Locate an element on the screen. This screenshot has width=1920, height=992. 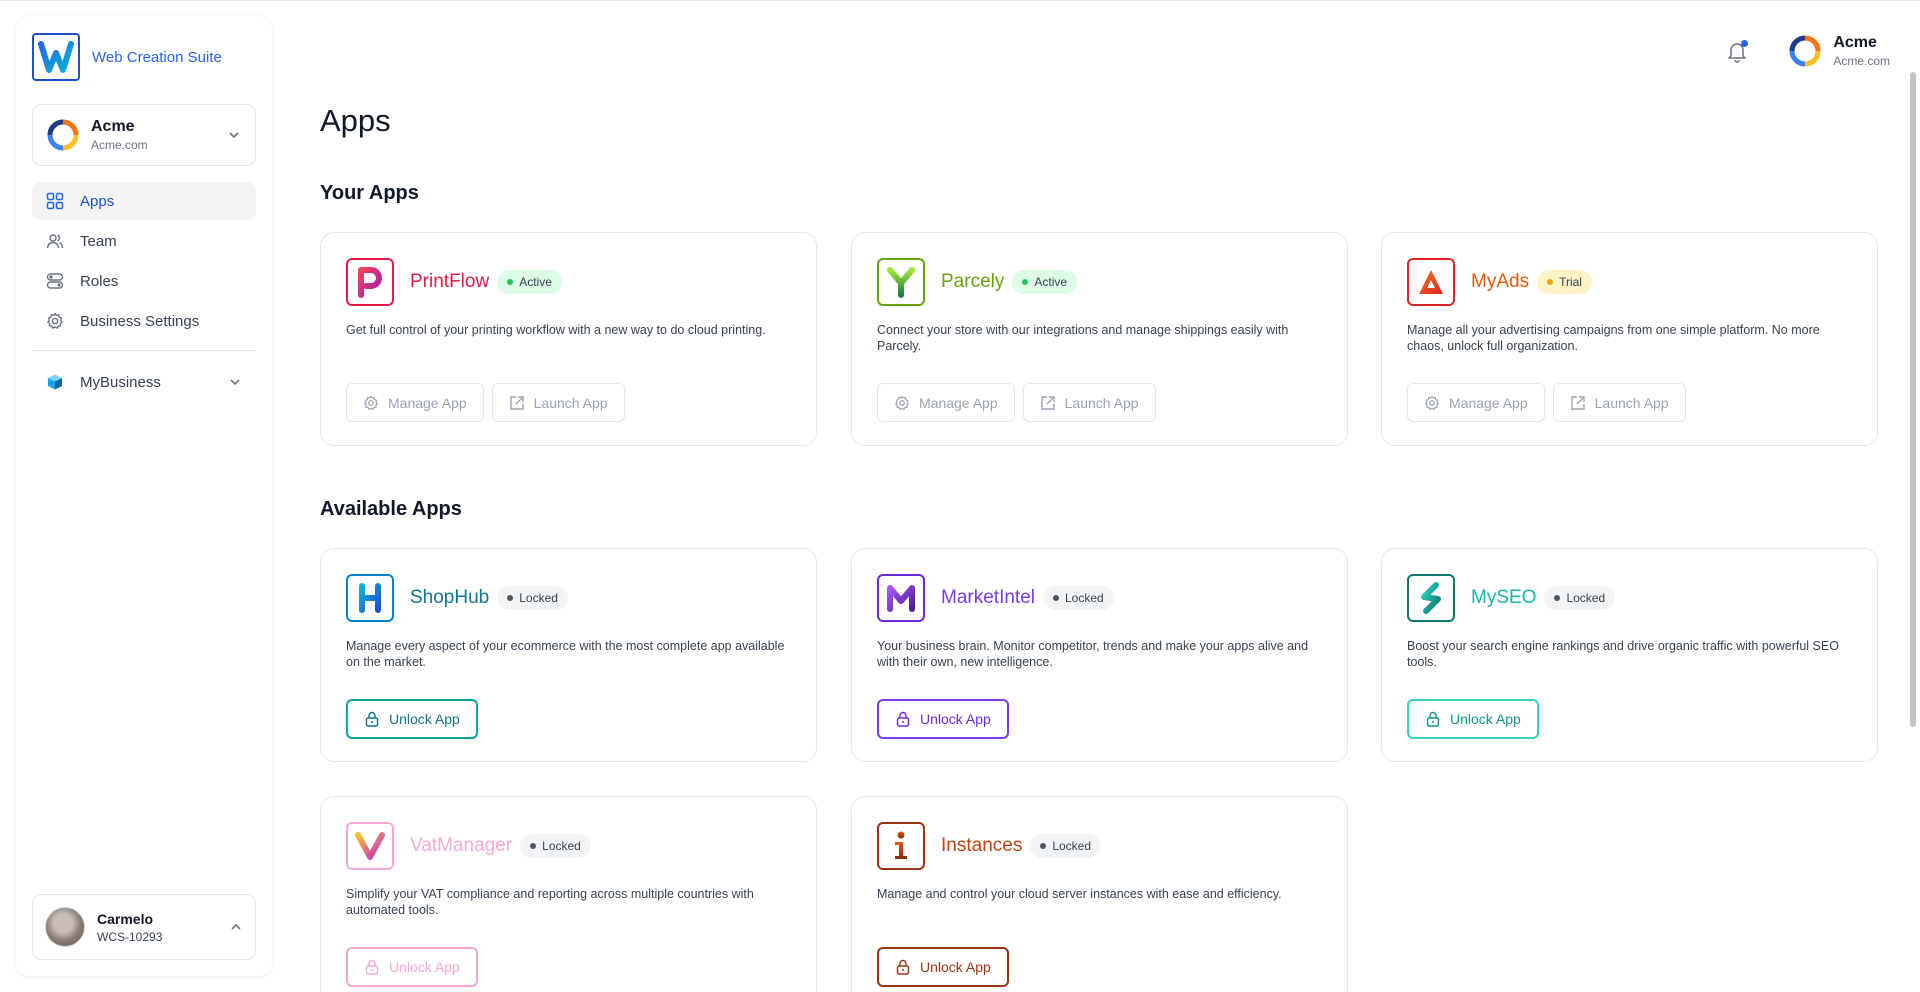
sidebar-item-label: Team is located at coordinates (98, 241).